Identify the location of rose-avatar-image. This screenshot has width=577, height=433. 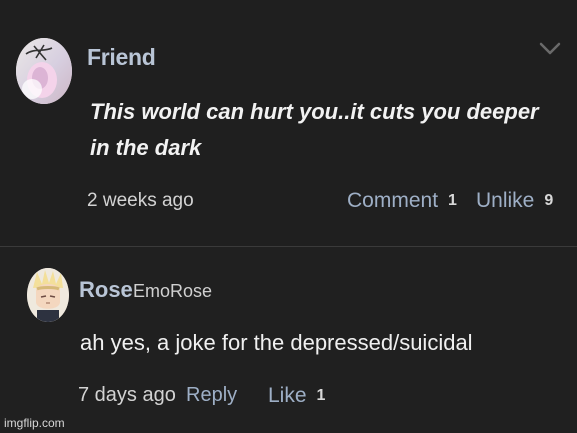
(48, 295).